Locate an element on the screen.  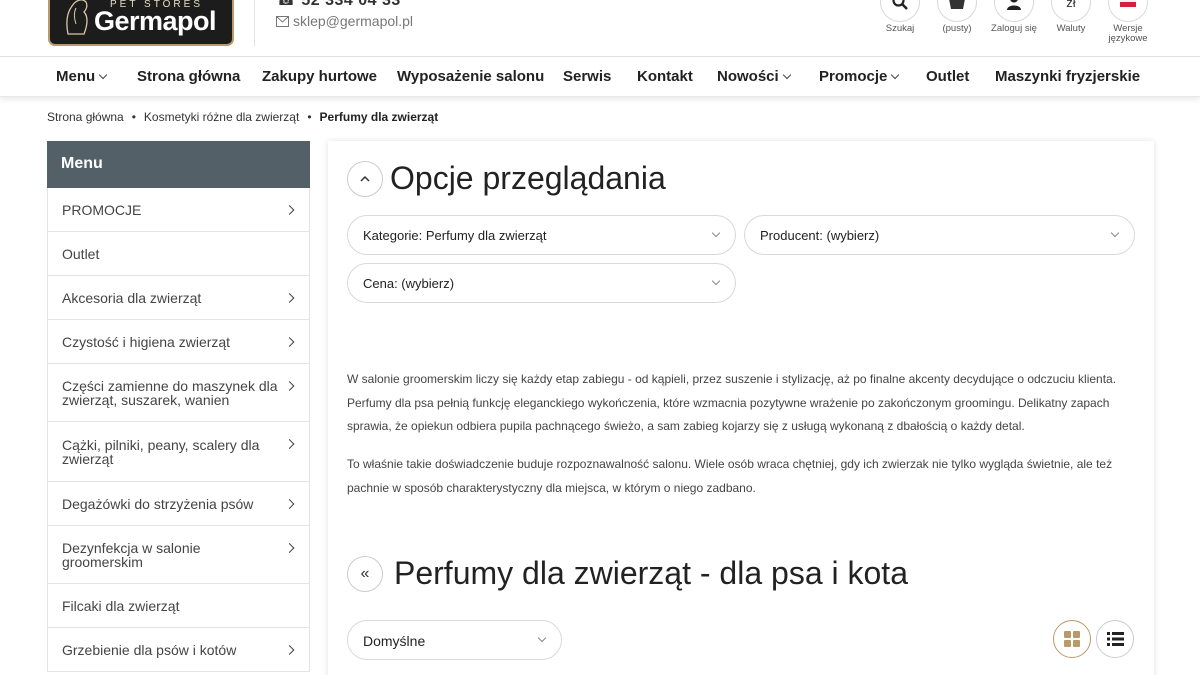
breadcrumb-category: Kosmetyki różne dla zwierząt is located at coordinates (221, 117).